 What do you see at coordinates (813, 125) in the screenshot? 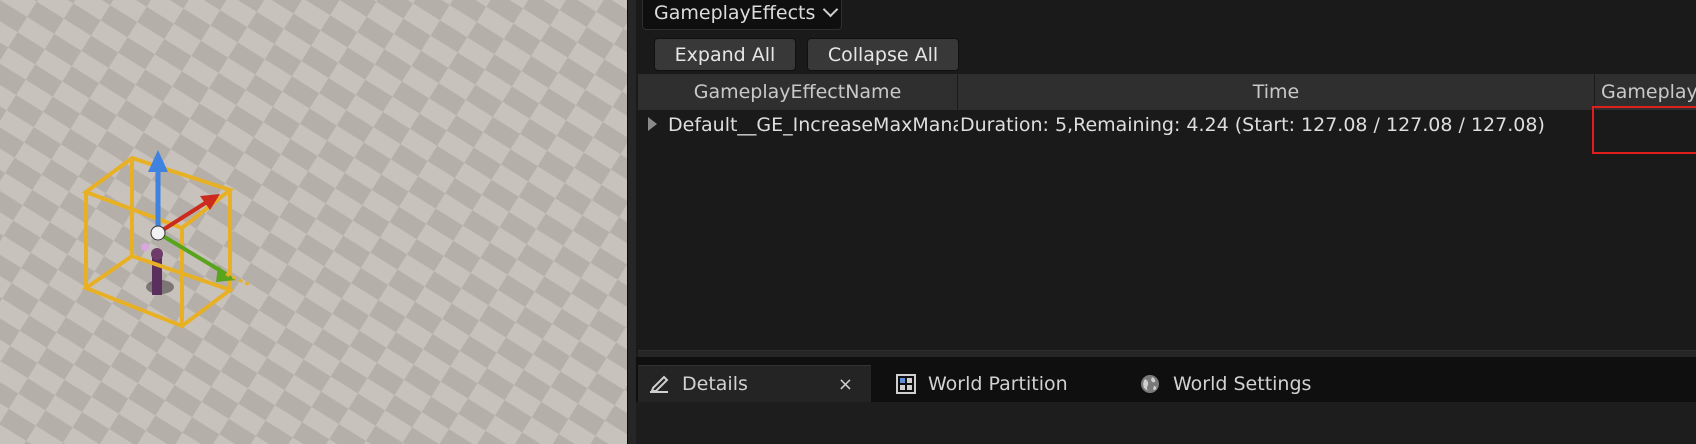
I see `effect-name-cell: Default__GE_IncreaseMaxMana_C` at bounding box center [813, 125].